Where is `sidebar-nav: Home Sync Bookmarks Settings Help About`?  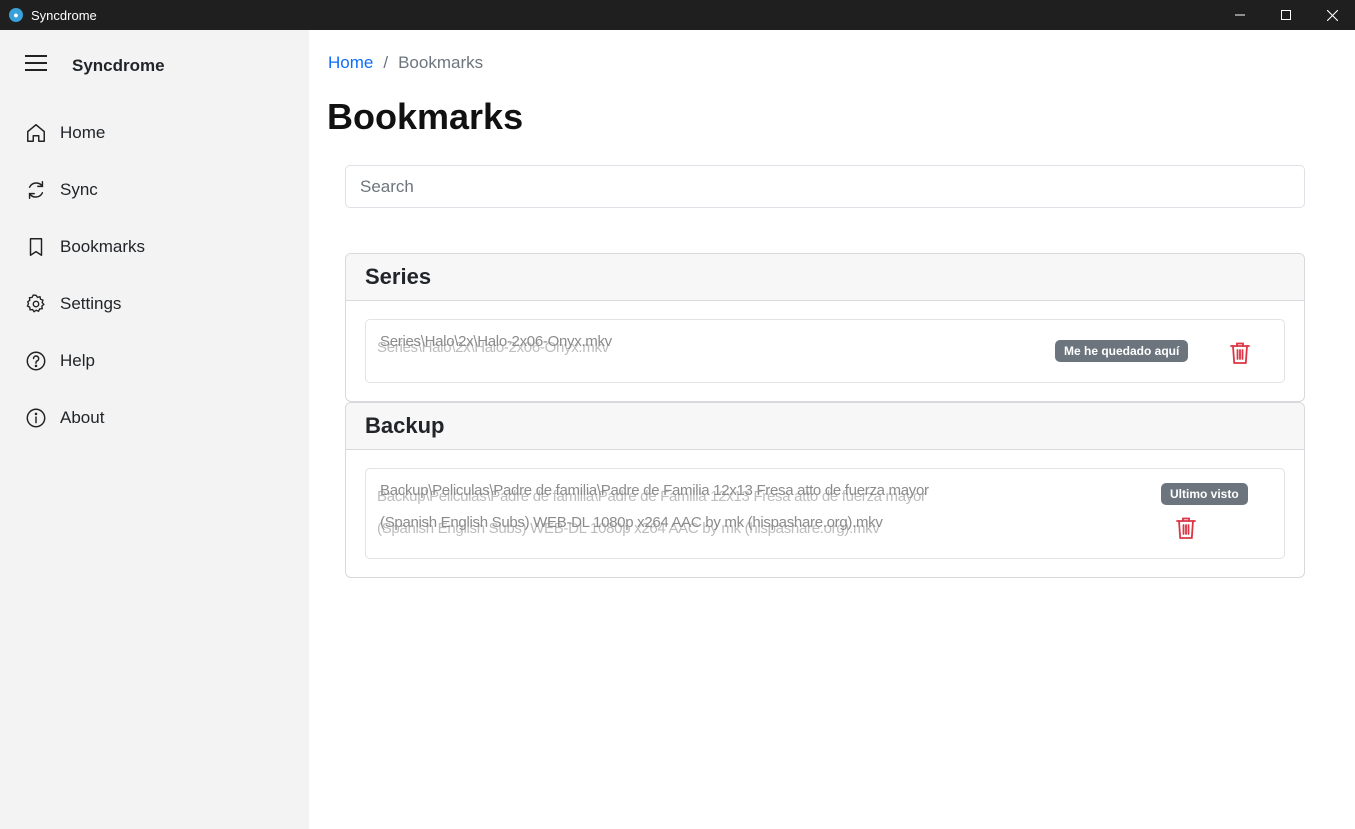 sidebar-nav: Home Sync Bookmarks Settings Help About is located at coordinates (154, 275).